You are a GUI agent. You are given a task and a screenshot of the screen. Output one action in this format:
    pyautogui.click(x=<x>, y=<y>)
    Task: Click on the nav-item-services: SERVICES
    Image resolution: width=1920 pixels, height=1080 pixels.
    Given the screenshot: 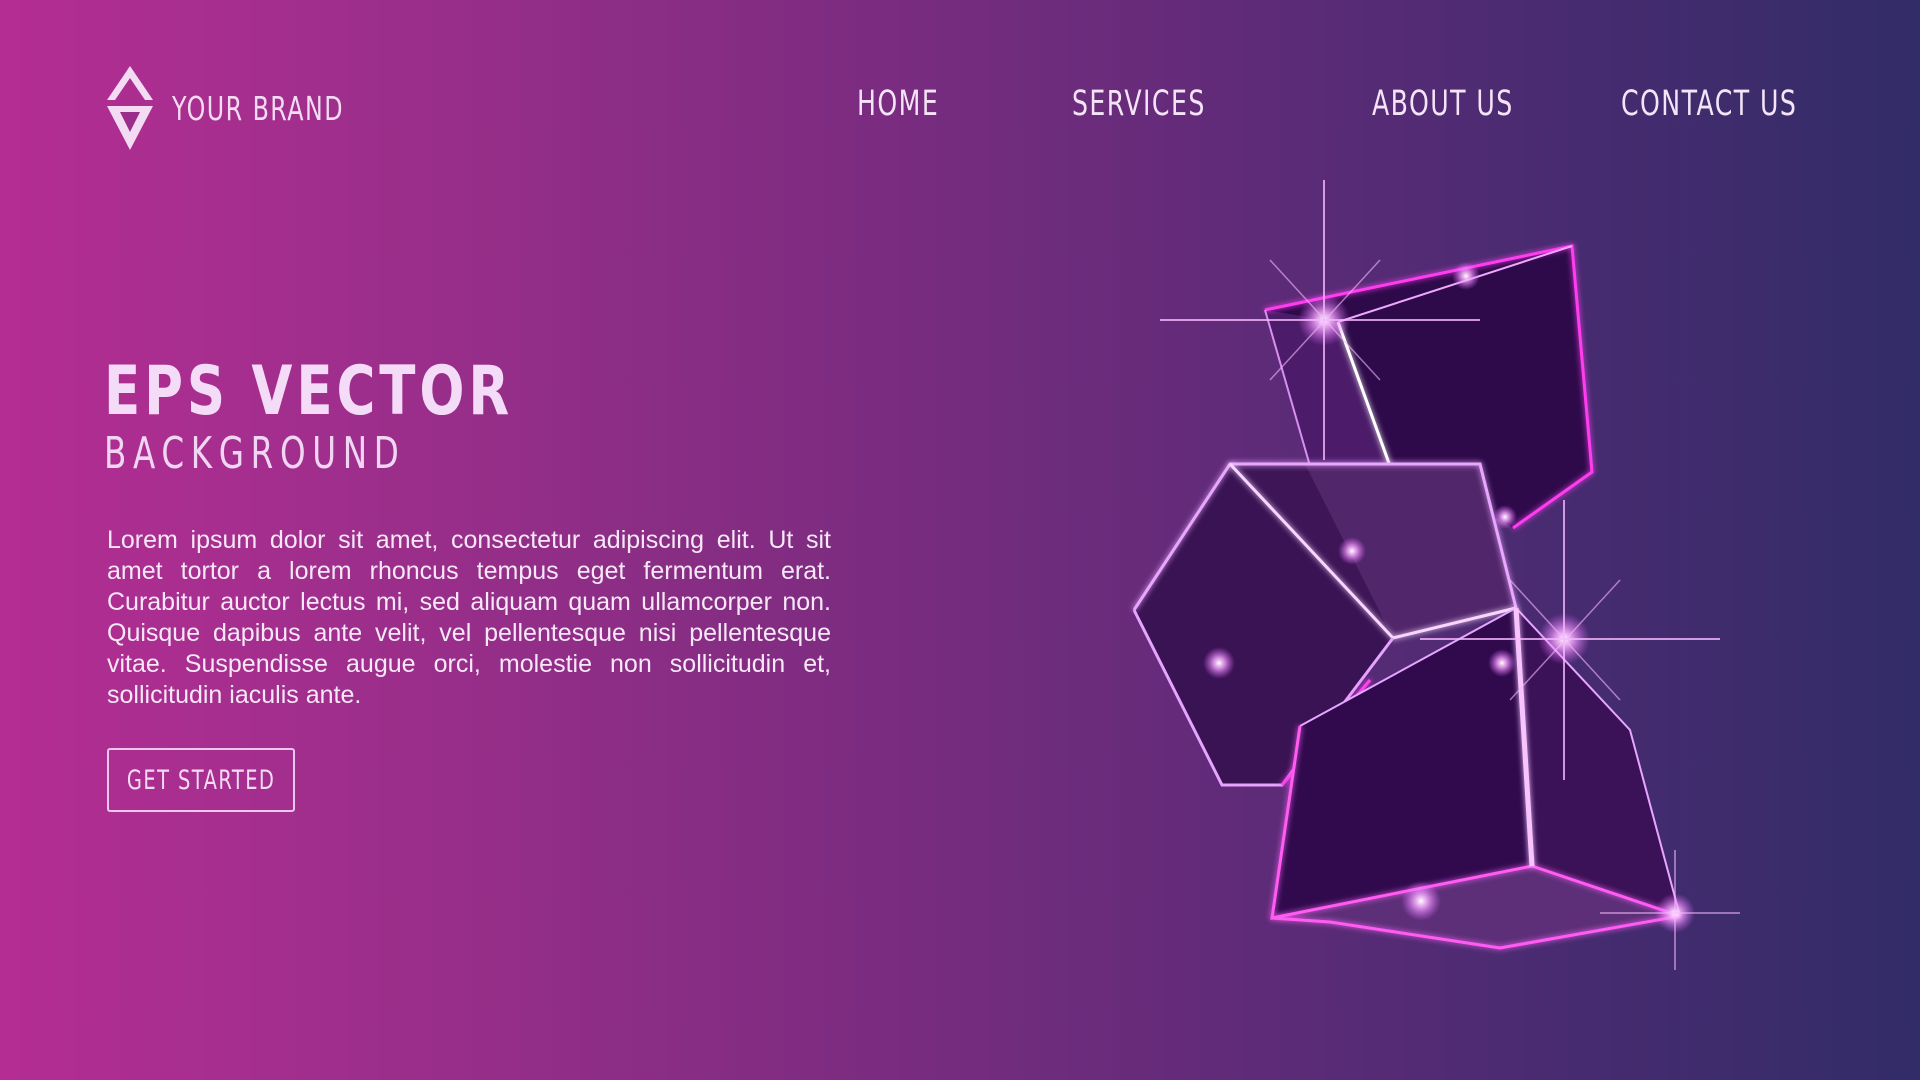 What is the action you would take?
    pyautogui.click(x=1139, y=104)
    